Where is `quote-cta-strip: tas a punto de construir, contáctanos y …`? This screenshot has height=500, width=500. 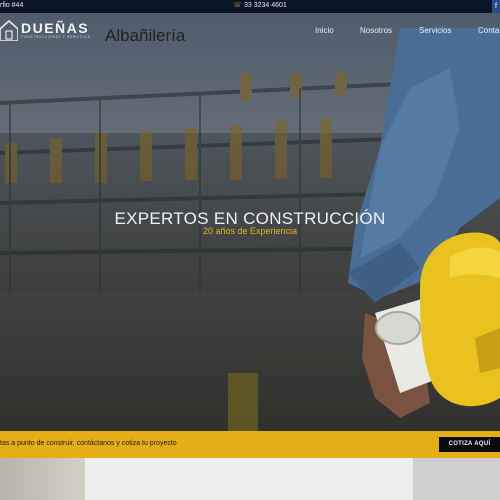
quote-cta-strip: tas a punto de construir, contáctanos y … is located at coordinates (250, 444).